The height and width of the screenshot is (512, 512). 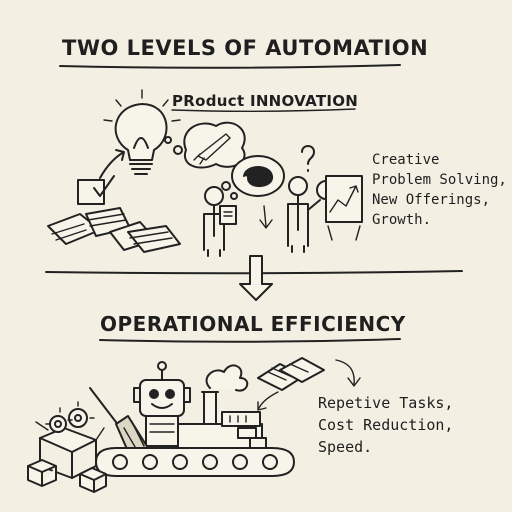 What do you see at coordinates (345, 447) in the screenshot?
I see `efficiency-line: Speed.` at bounding box center [345, 447].